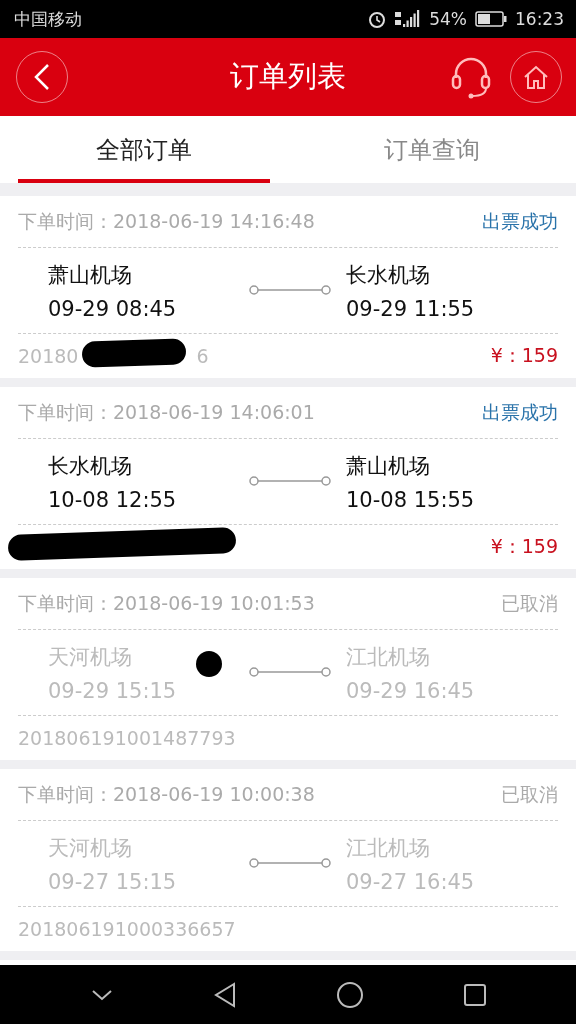 The width and height of the screenshot is (576, 1024). Describe the element at coordinates (388, 466) in the screenshot. I see `arrival-airport: 萧山机场` at that location.